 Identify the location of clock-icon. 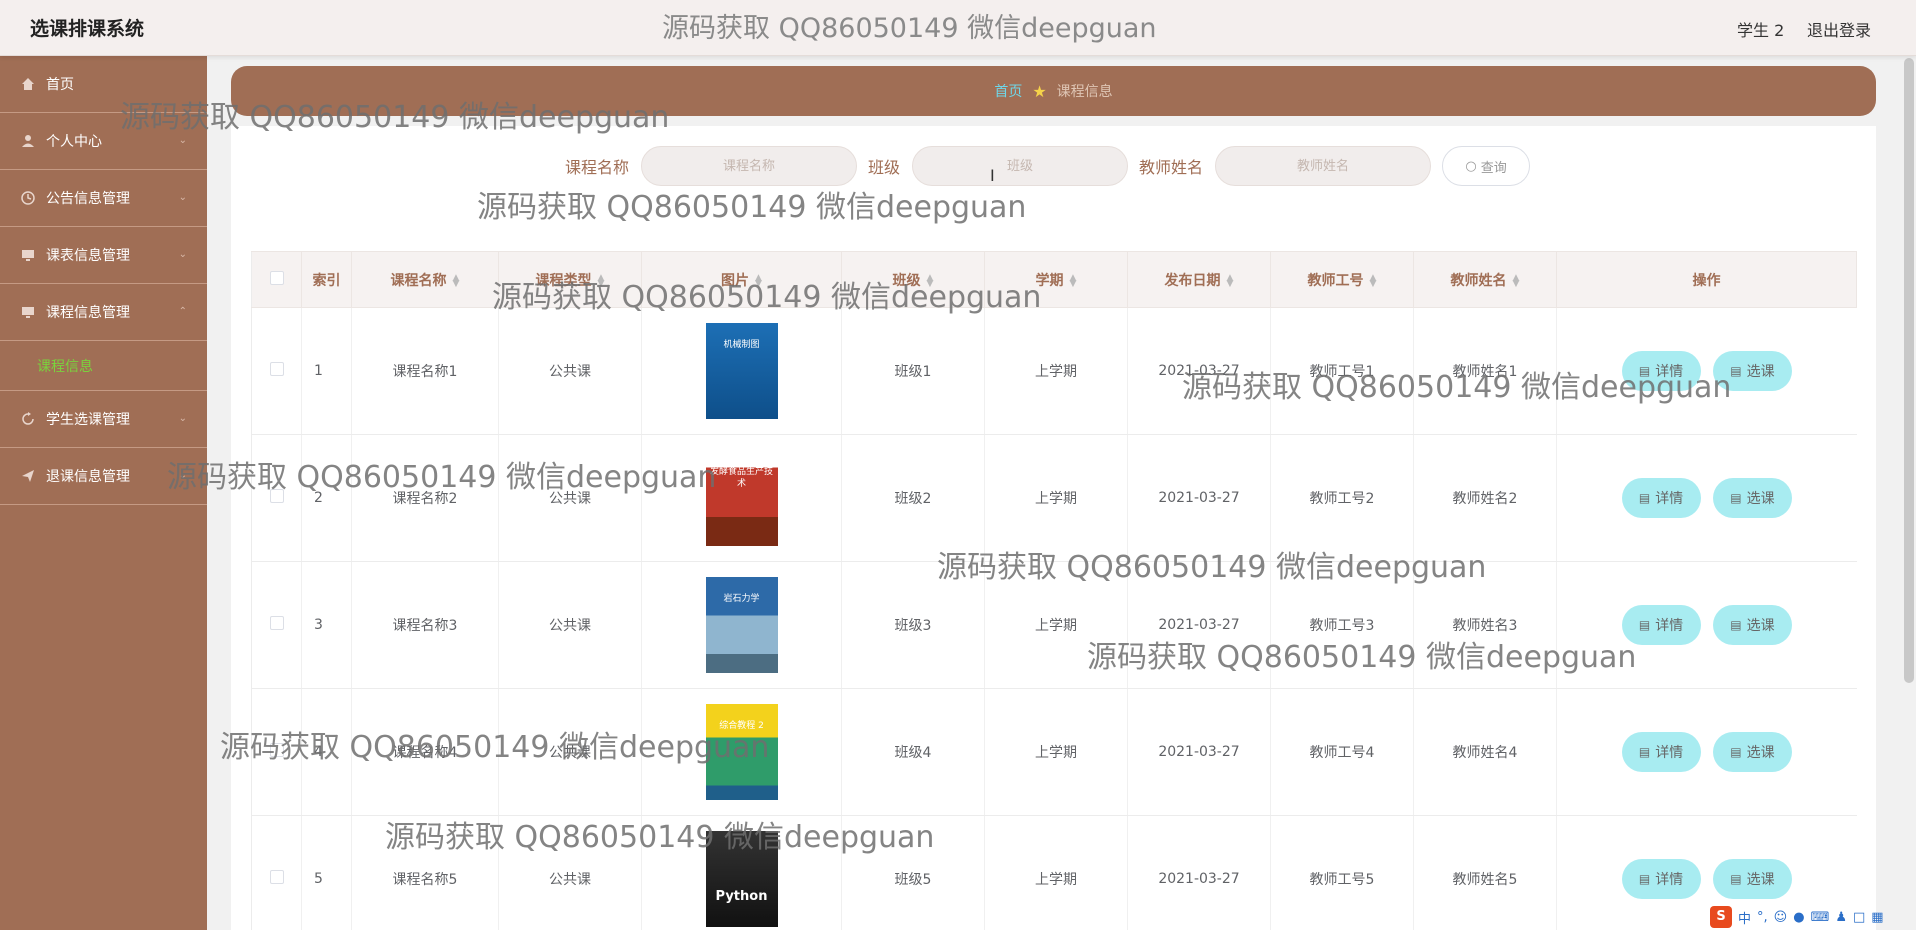
(28, 198).